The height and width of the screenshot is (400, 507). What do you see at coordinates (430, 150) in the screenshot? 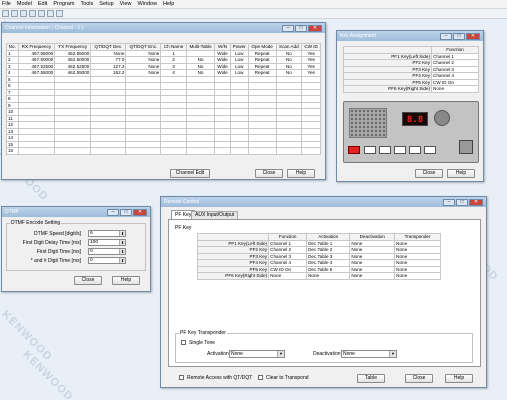
I see `pf6-key-button` at bounding box center [430, 150].